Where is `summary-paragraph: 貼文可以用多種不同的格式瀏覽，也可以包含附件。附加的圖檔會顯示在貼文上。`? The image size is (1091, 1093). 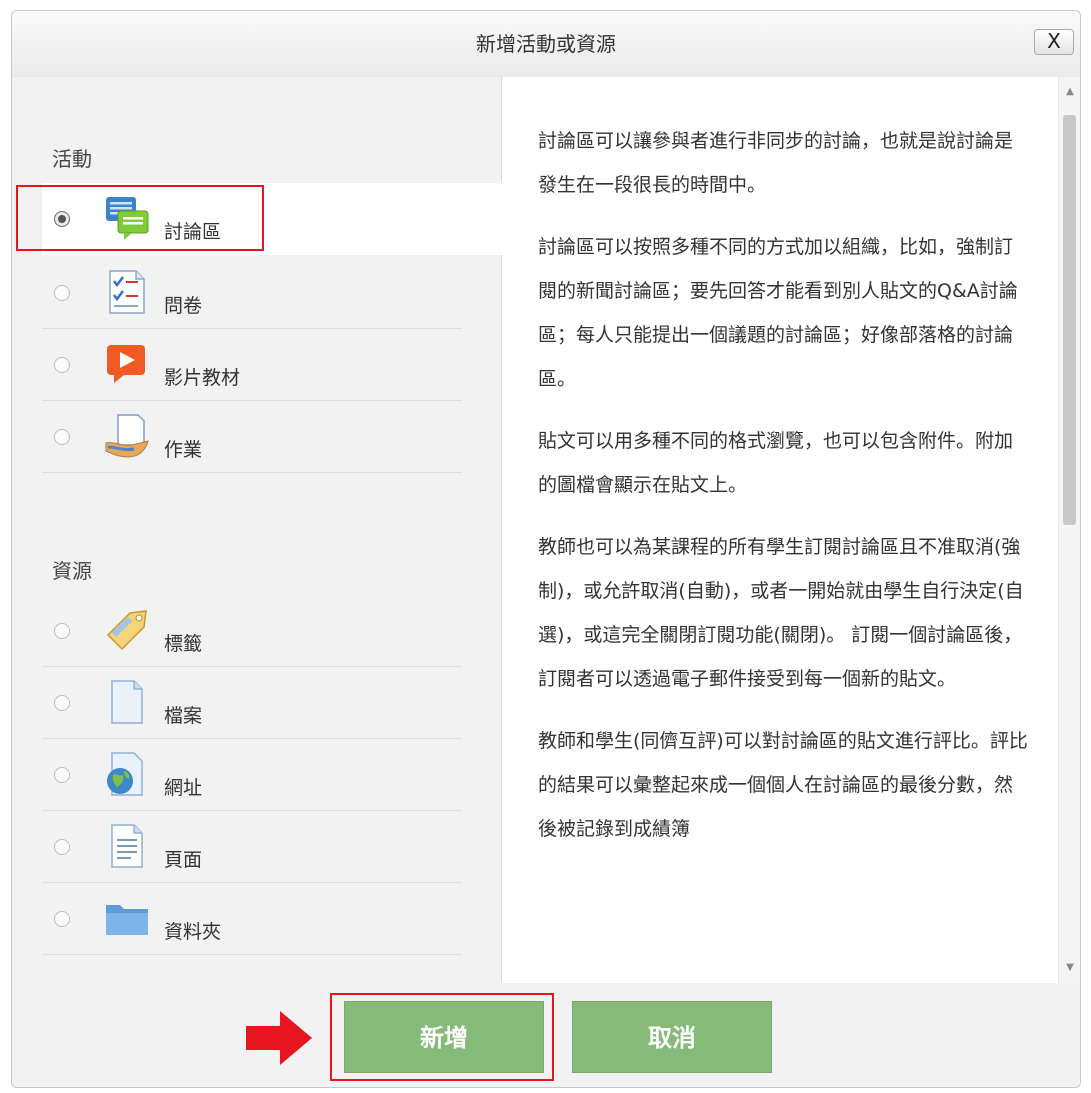
summary-paragraph: 貼文可以用多種不同的格式瀏覽，也可以包含附件。附加的圖檔會顯示在貼文上。 is located at coordinates (776, 463).